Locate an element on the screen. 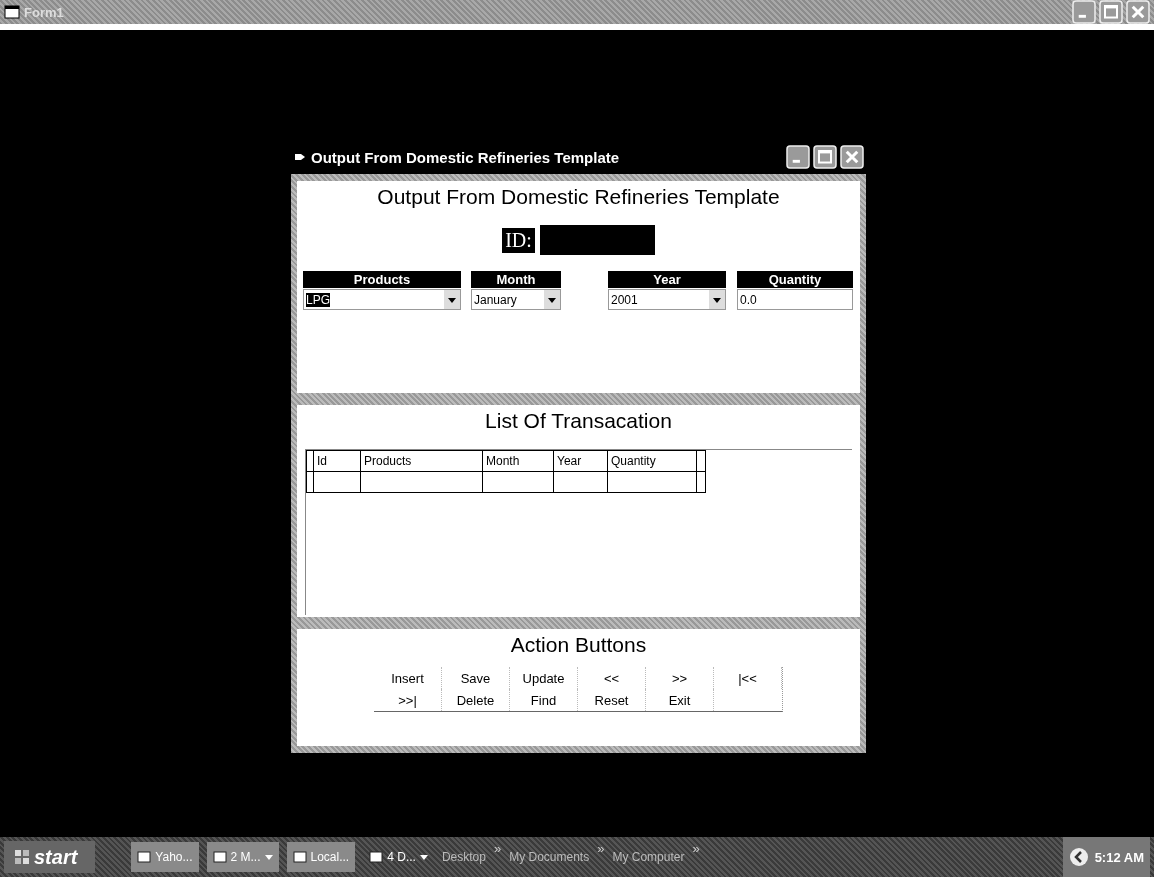  toolbar-label: My Documents is located at coordinates (549, 857).